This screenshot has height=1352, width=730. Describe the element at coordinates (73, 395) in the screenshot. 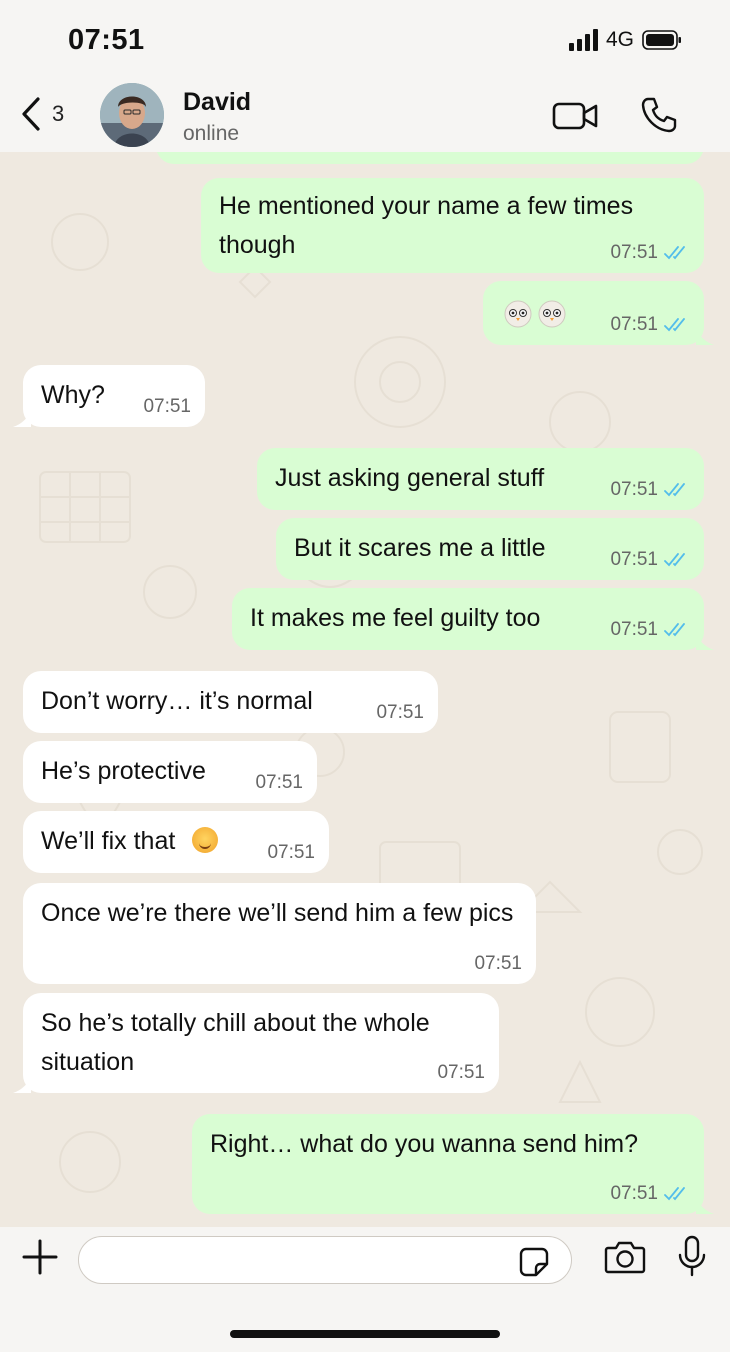

I see `message-text: Why?` at that location.